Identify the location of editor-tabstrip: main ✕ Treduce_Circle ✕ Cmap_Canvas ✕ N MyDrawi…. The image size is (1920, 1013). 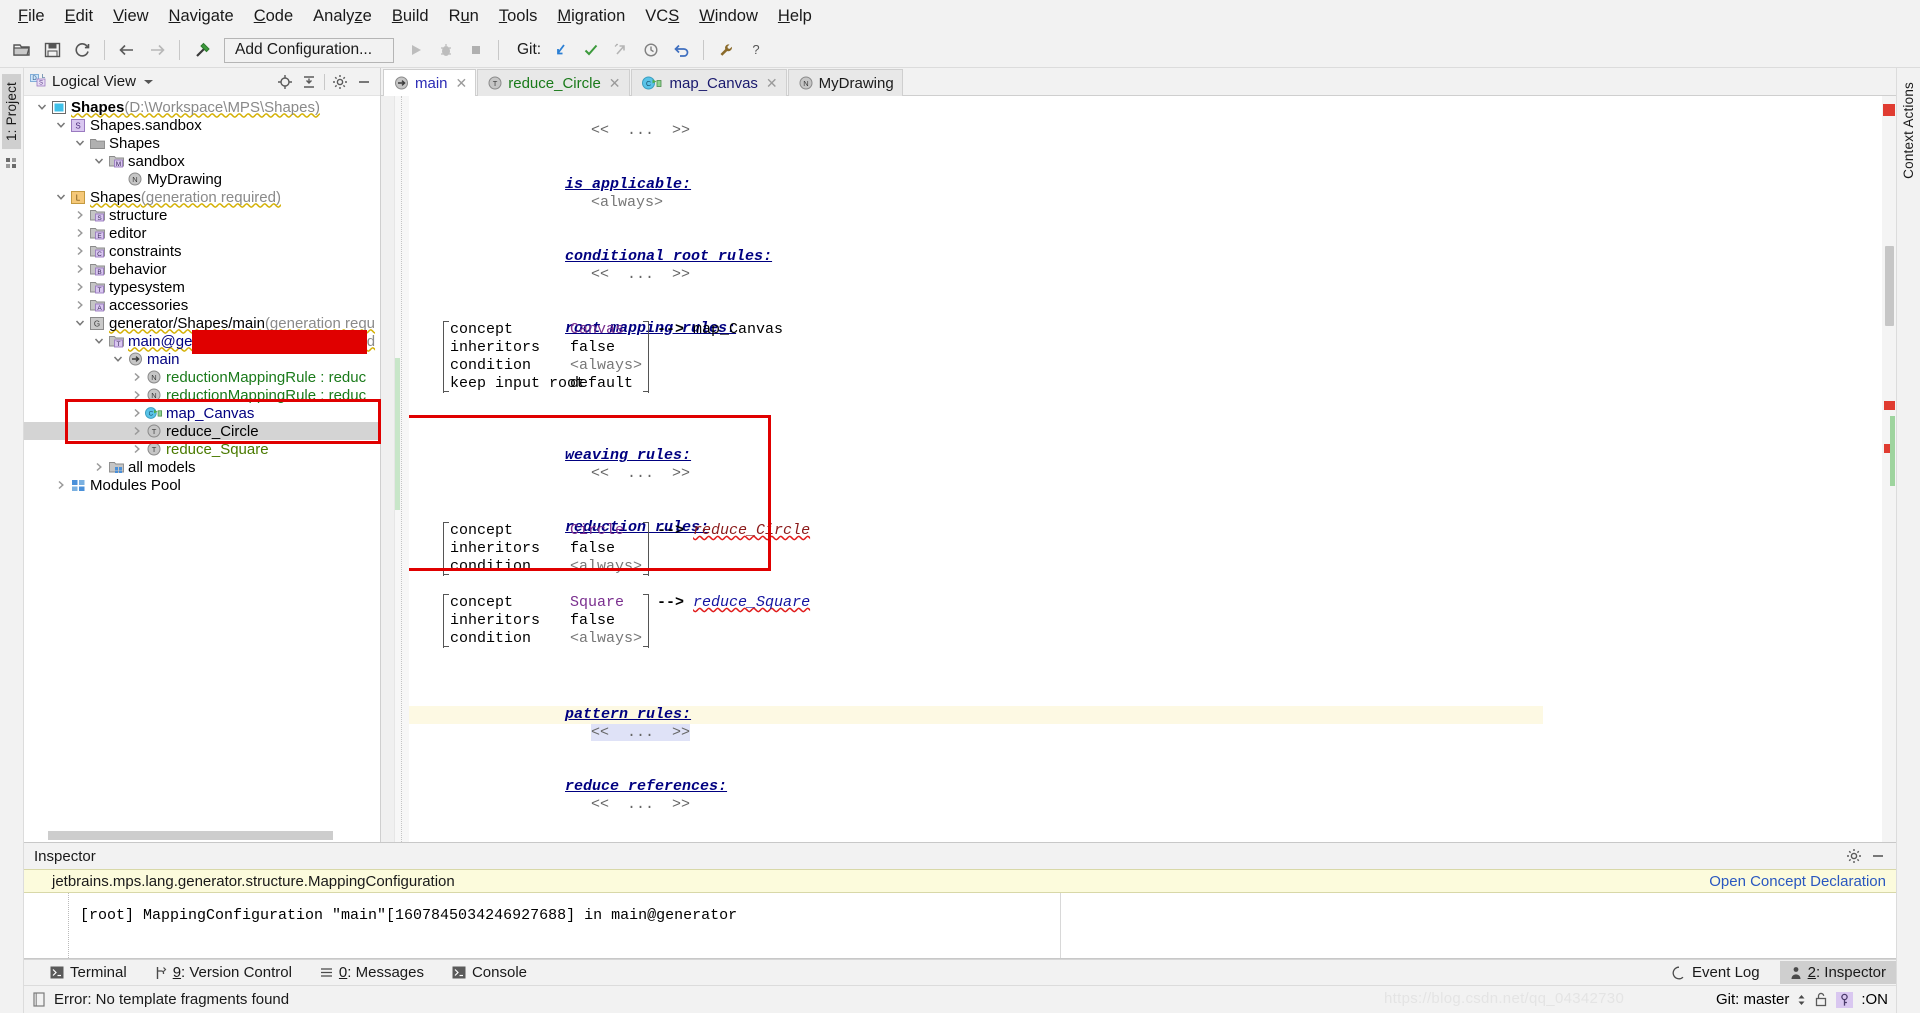
(1138, 82).